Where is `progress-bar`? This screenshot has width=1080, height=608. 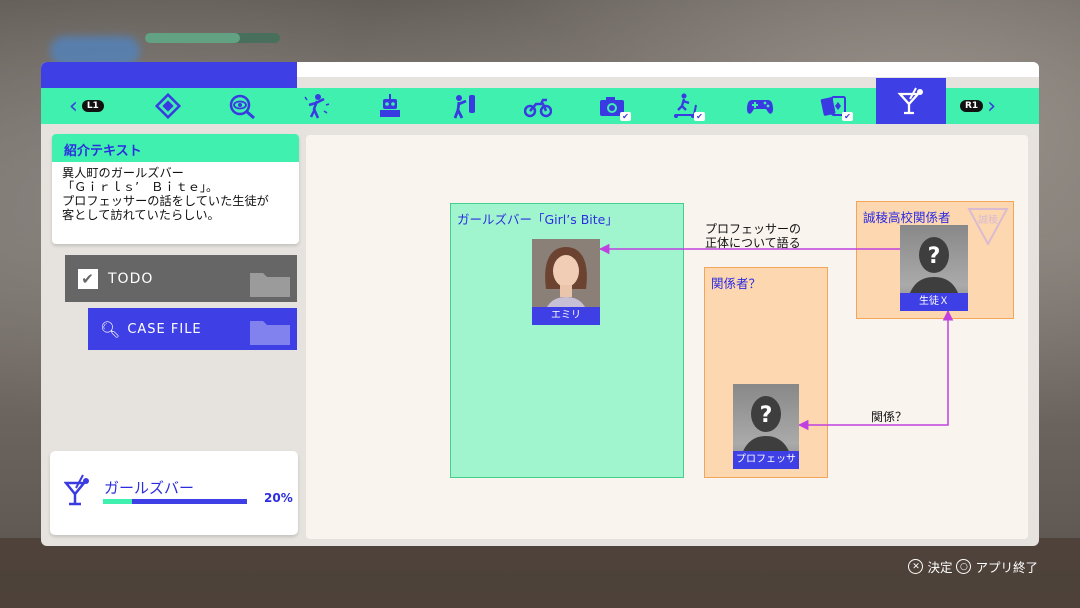 progress-bar is located at coordinates (175, 501).